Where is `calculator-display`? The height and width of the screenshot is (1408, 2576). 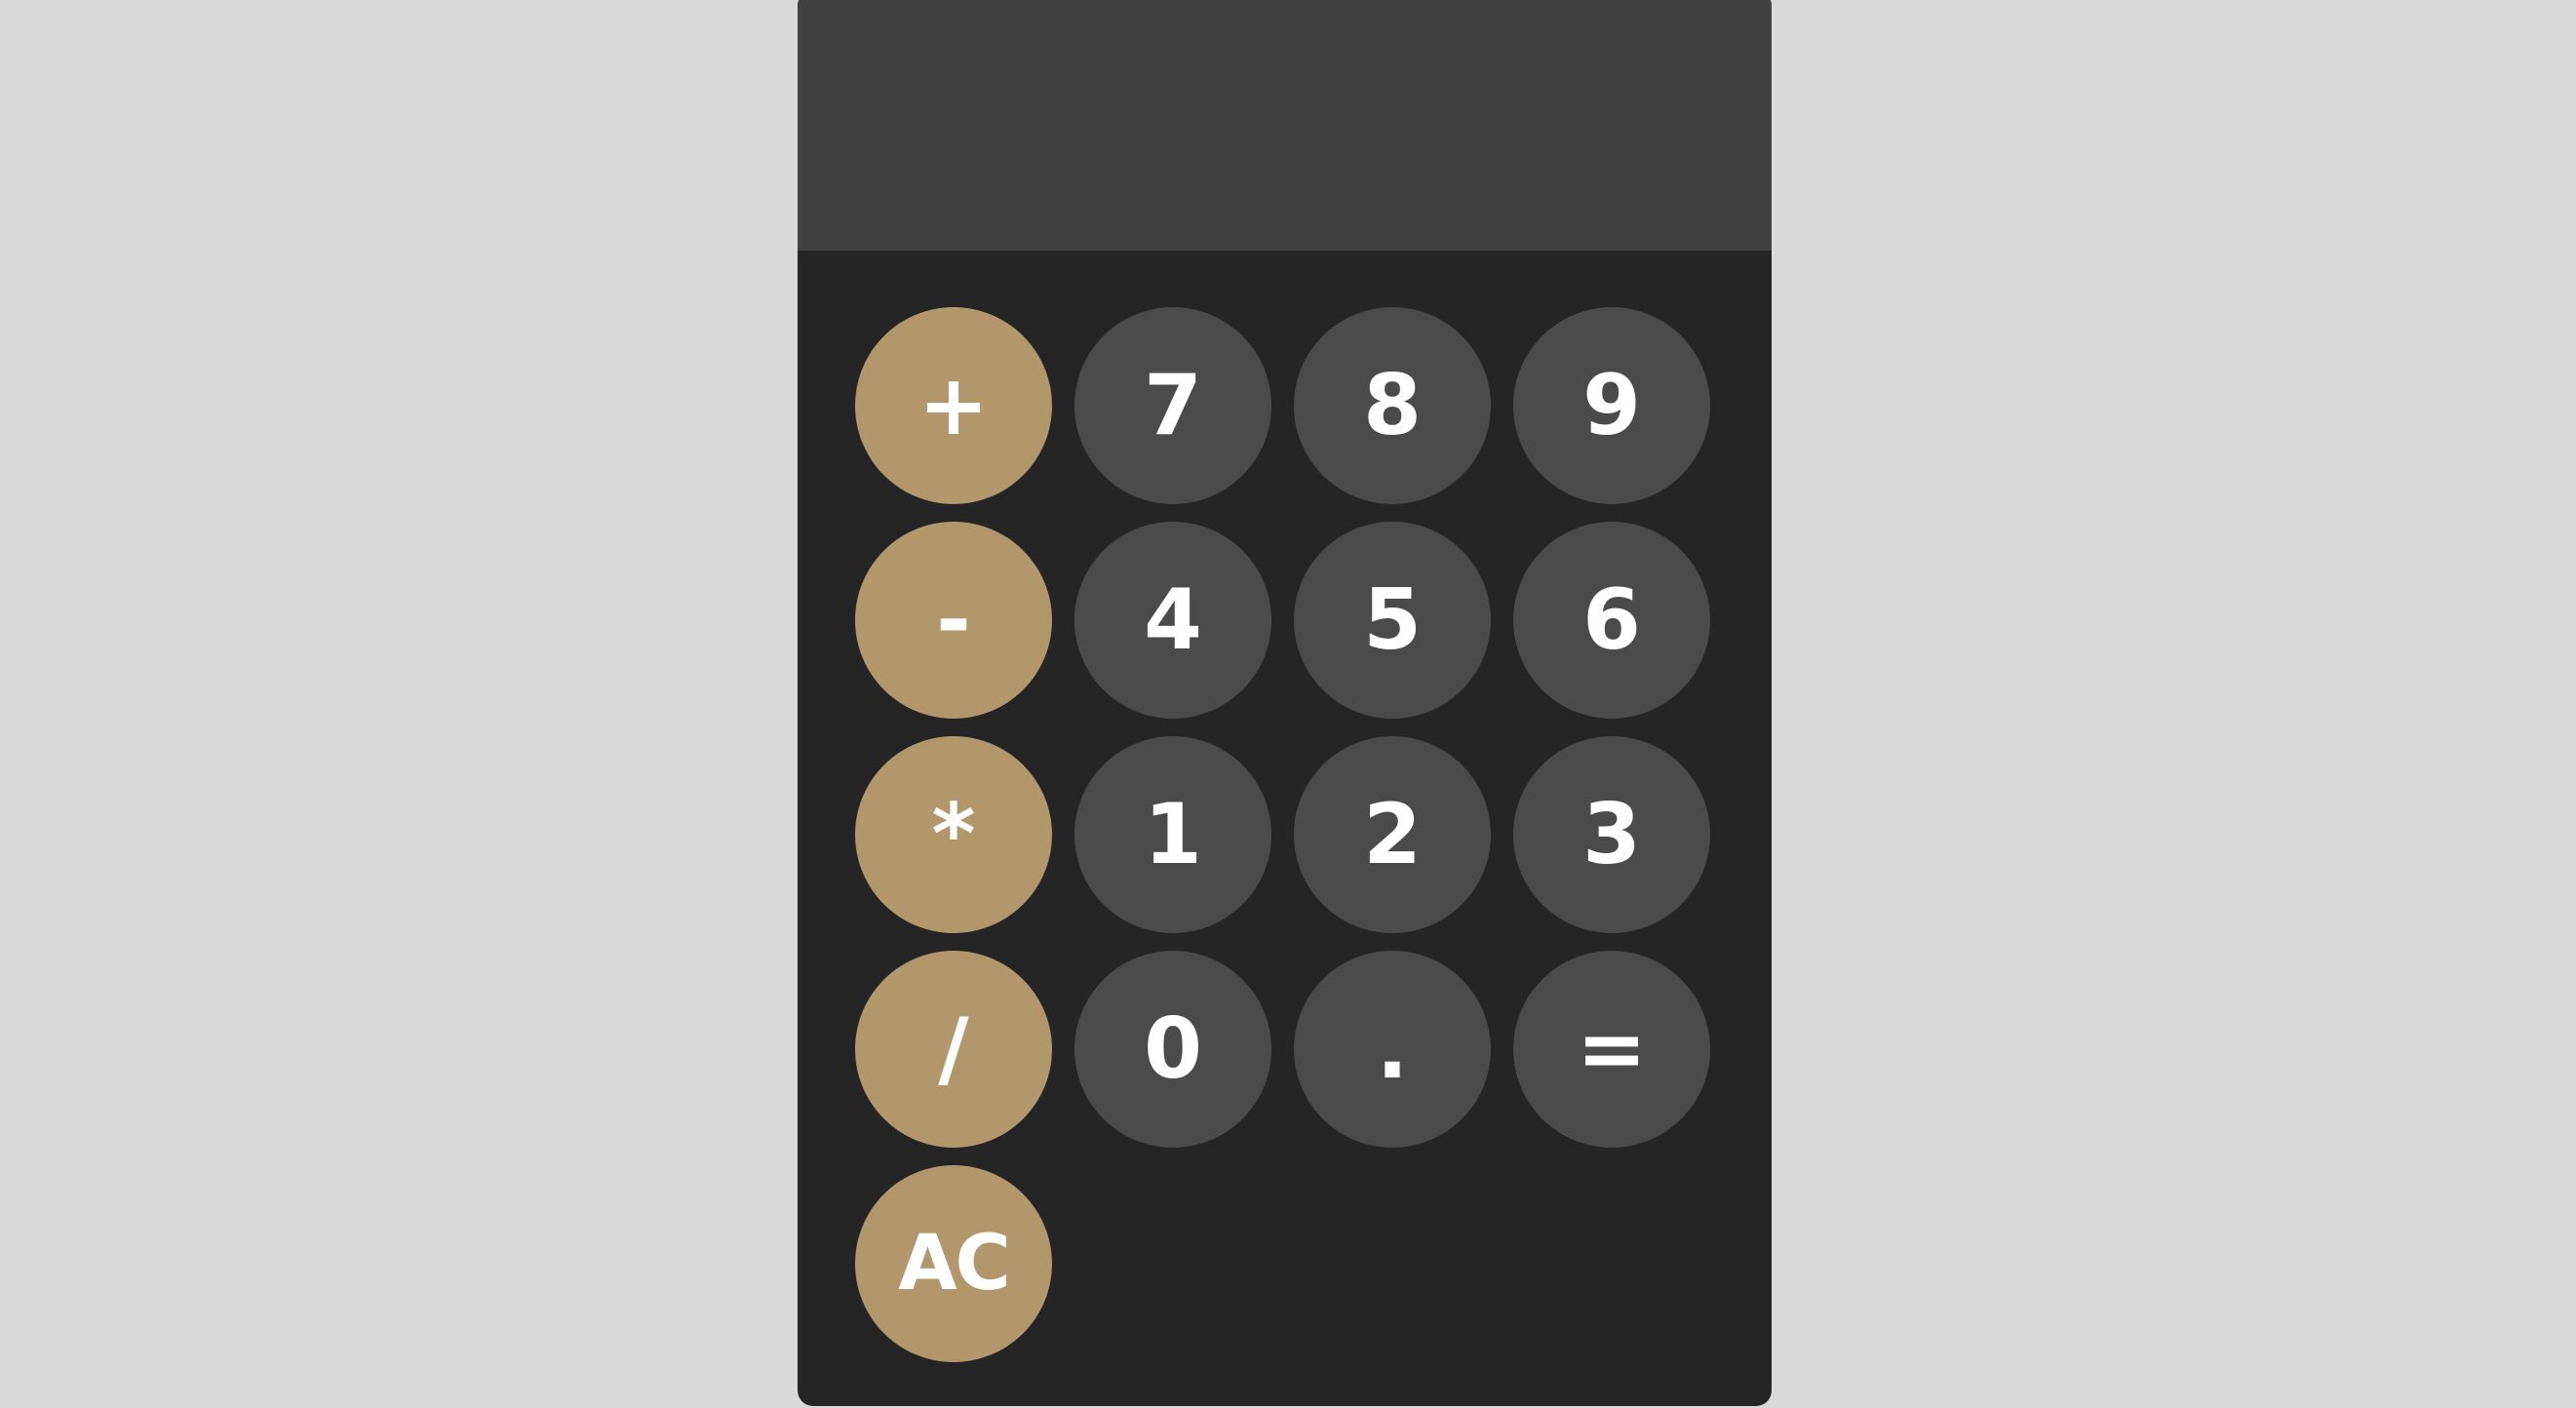
calculator-display is located at coordinates (1285, 125).